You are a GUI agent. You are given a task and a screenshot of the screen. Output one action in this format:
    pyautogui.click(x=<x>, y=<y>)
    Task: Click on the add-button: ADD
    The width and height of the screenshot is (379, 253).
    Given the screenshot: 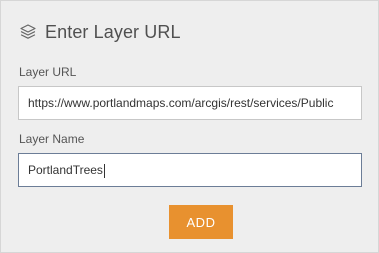 What is the action you would take?
    pyautogui.click(x=201, y=222)
    